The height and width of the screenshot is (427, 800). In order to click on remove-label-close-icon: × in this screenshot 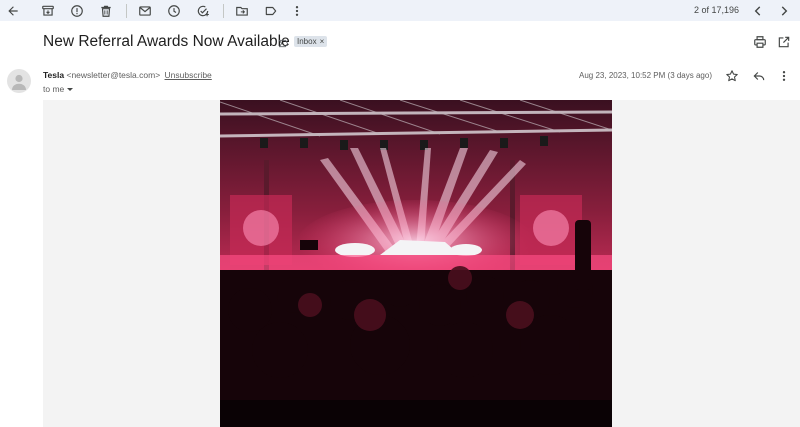, I will do `click(322, 41)`.